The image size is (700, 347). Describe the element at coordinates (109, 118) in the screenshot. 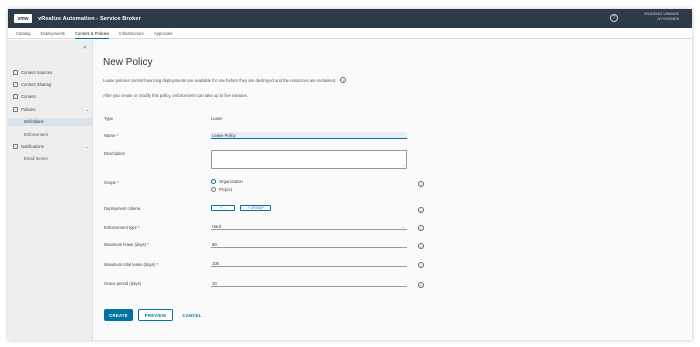

I see `type-label: Type` at that location.